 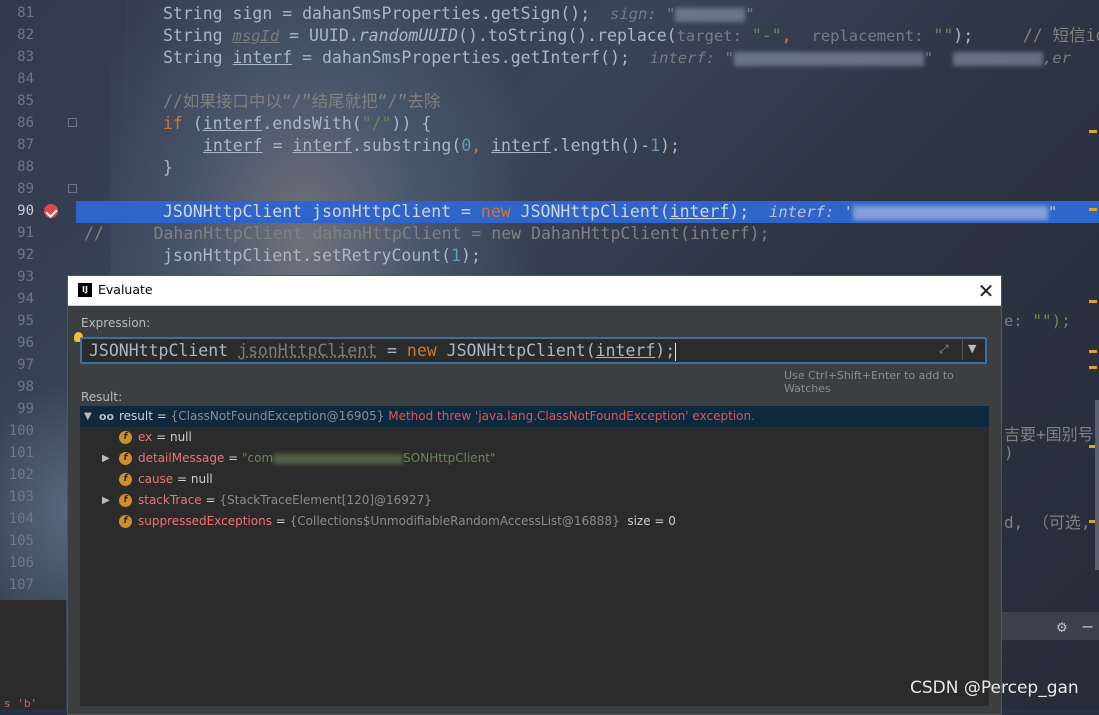 I want to click on field-entry: detailMessage = "com SONHttpClient", so click(x=317, y=458).